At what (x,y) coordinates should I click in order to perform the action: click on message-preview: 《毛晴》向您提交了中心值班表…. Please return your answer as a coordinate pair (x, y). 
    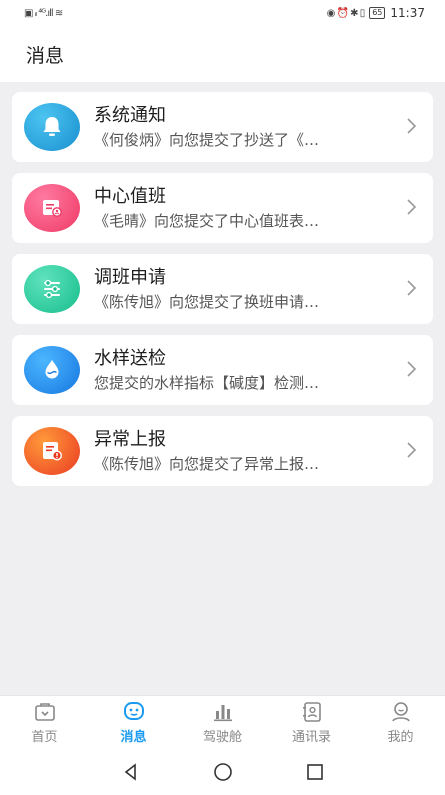
    Looking at the image, I should click on (207, 220).